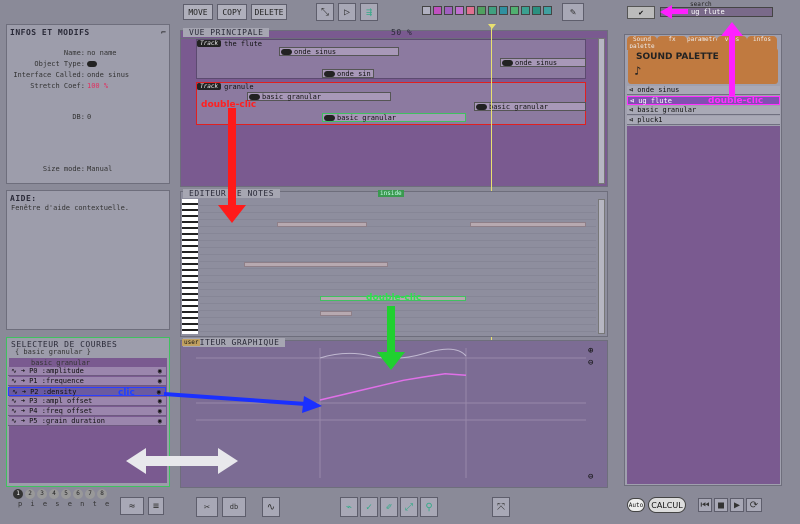 This screenshot has width=800, height=524. Describe the element at coordinates (402, 32) in the screenshot. I see `main-view-zoom: 50 %` at that location.